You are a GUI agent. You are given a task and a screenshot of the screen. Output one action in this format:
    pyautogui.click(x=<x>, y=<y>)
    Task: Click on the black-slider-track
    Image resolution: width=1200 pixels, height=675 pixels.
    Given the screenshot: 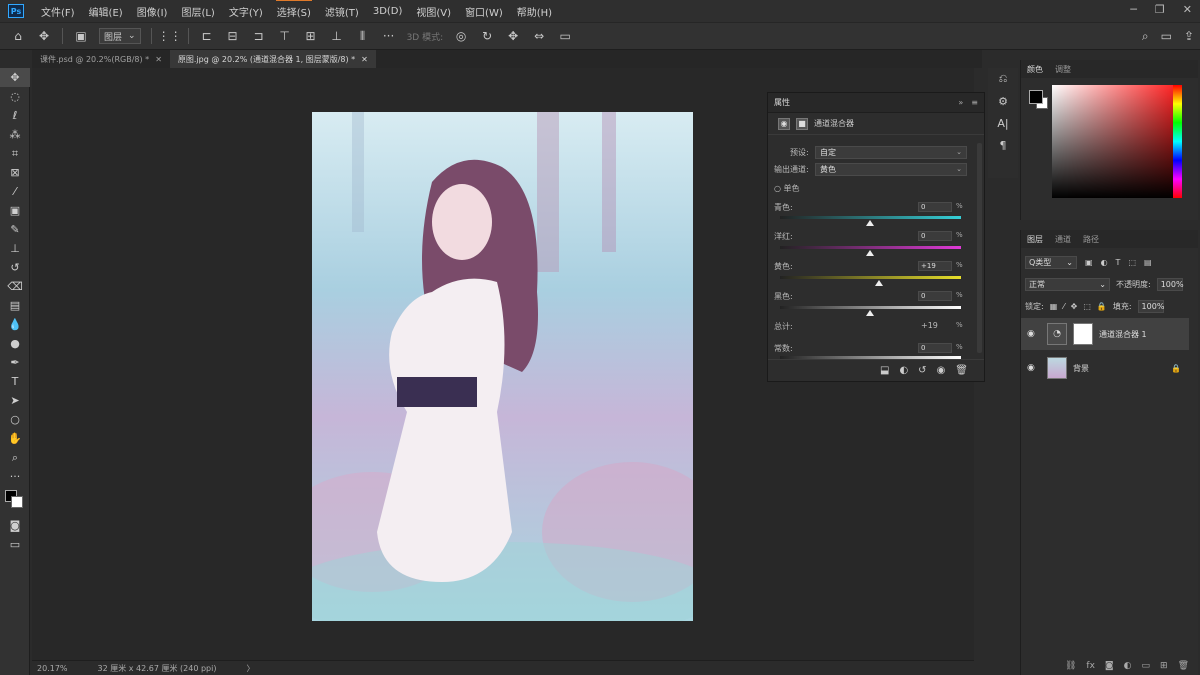 What is the action you would take?
    pyautogui.click(x=870, y=307)
    